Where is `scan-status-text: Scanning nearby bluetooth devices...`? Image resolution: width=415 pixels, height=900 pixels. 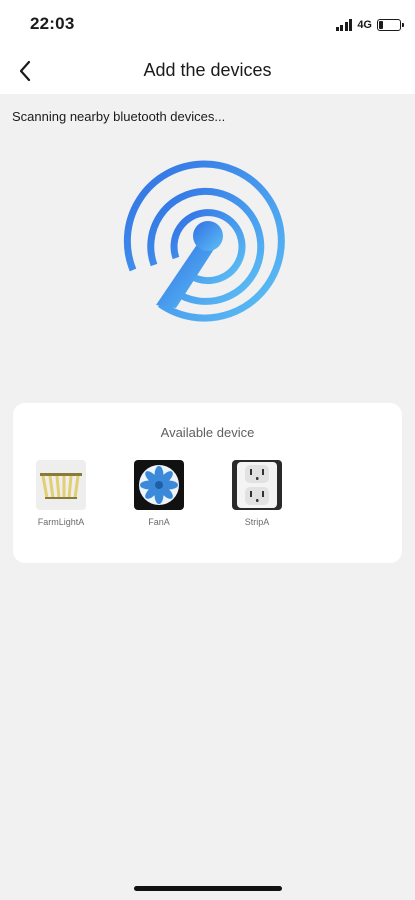
scan-status-text: Scanning nearby bluetooth devices... is located at coordinates (119, 116).